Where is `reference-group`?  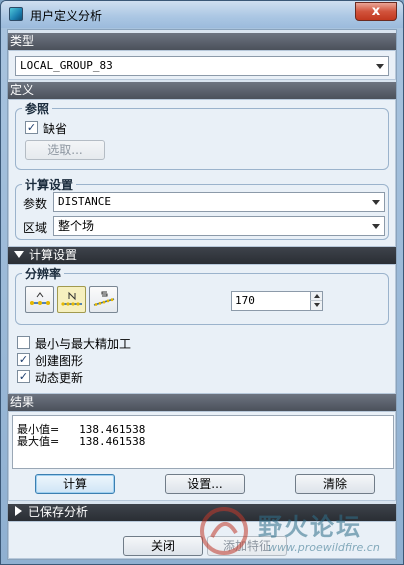
reference-group is located at coordinates (202, 139).